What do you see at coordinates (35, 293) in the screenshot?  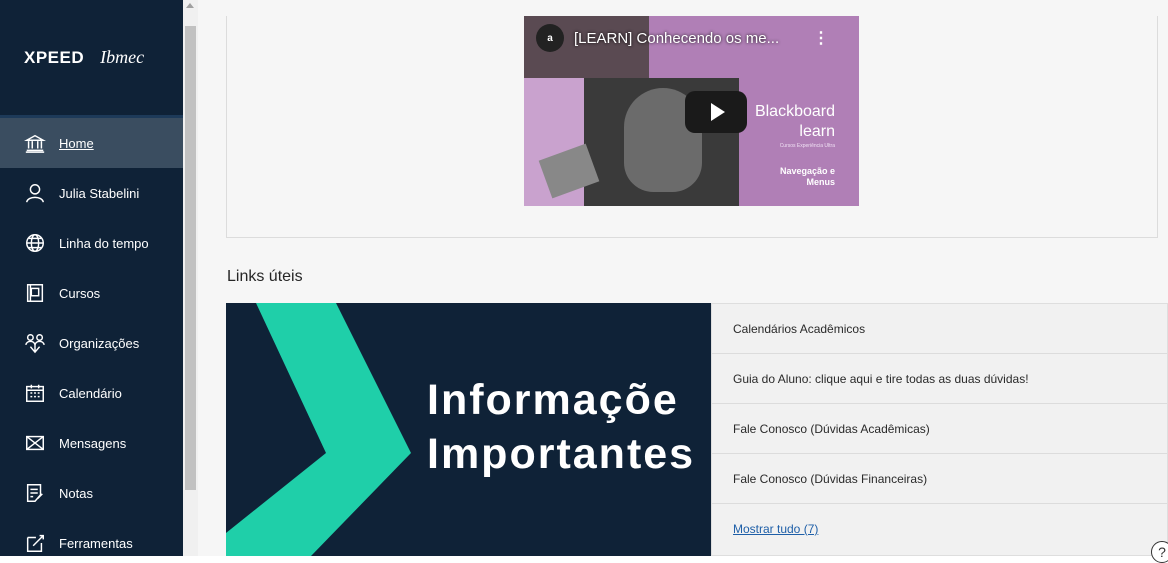 I see `book-icon` at bounding box center [35, 293].